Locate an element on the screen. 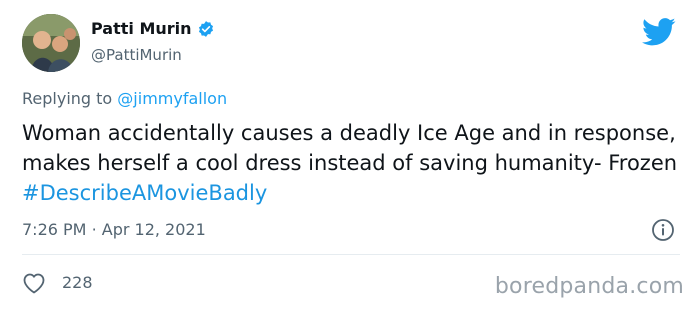 Image resolution: width=700 pixels, height=311 pixels. info-icon is located at coordinates (663, 232).